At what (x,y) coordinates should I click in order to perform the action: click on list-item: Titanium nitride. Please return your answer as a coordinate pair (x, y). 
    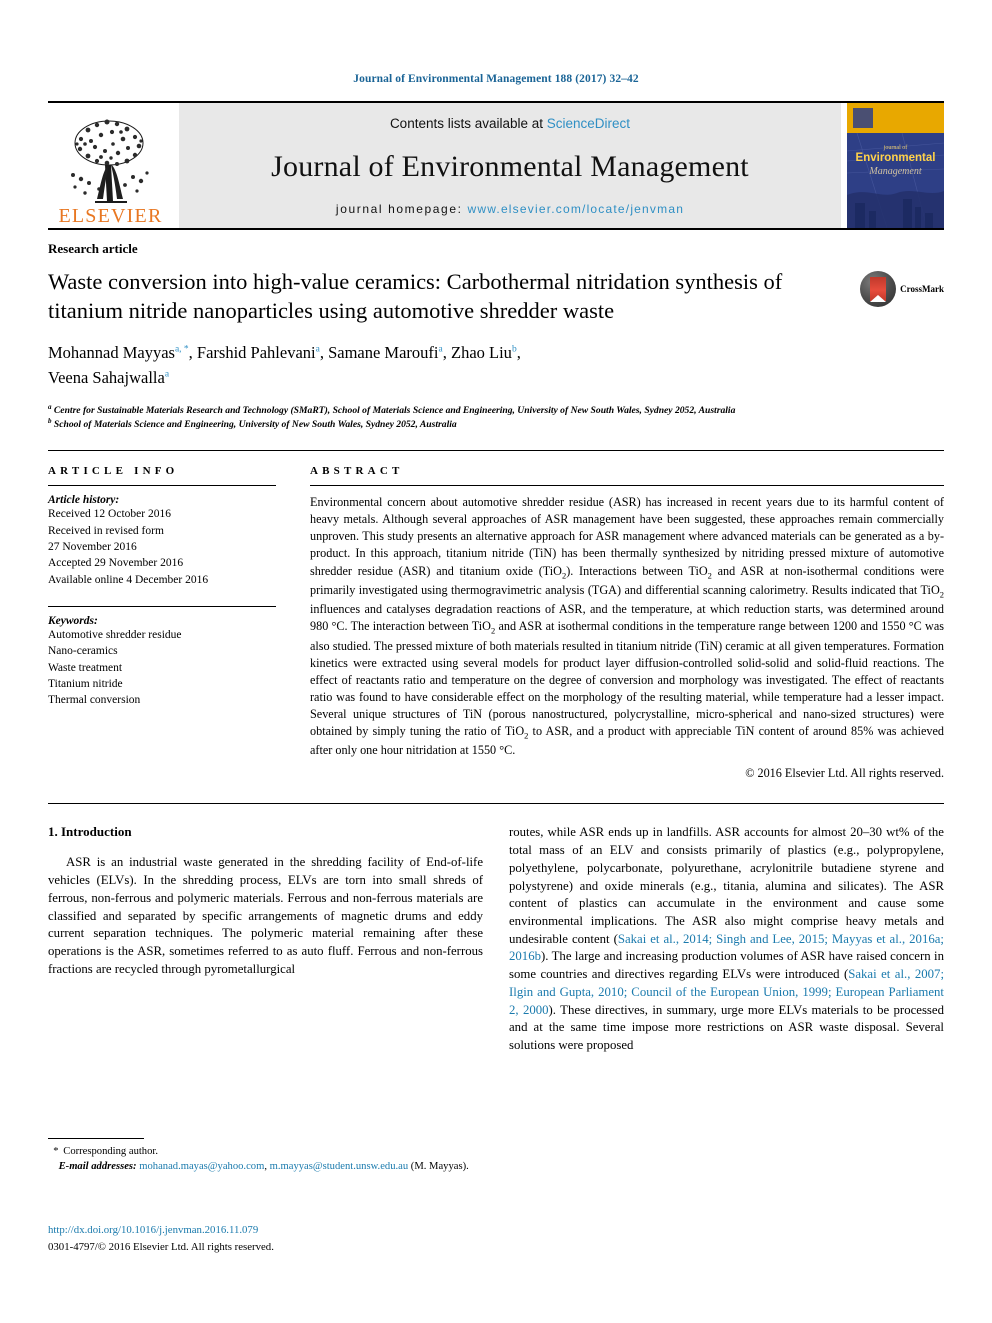
    Looking at the image, I should click on (85, 683).